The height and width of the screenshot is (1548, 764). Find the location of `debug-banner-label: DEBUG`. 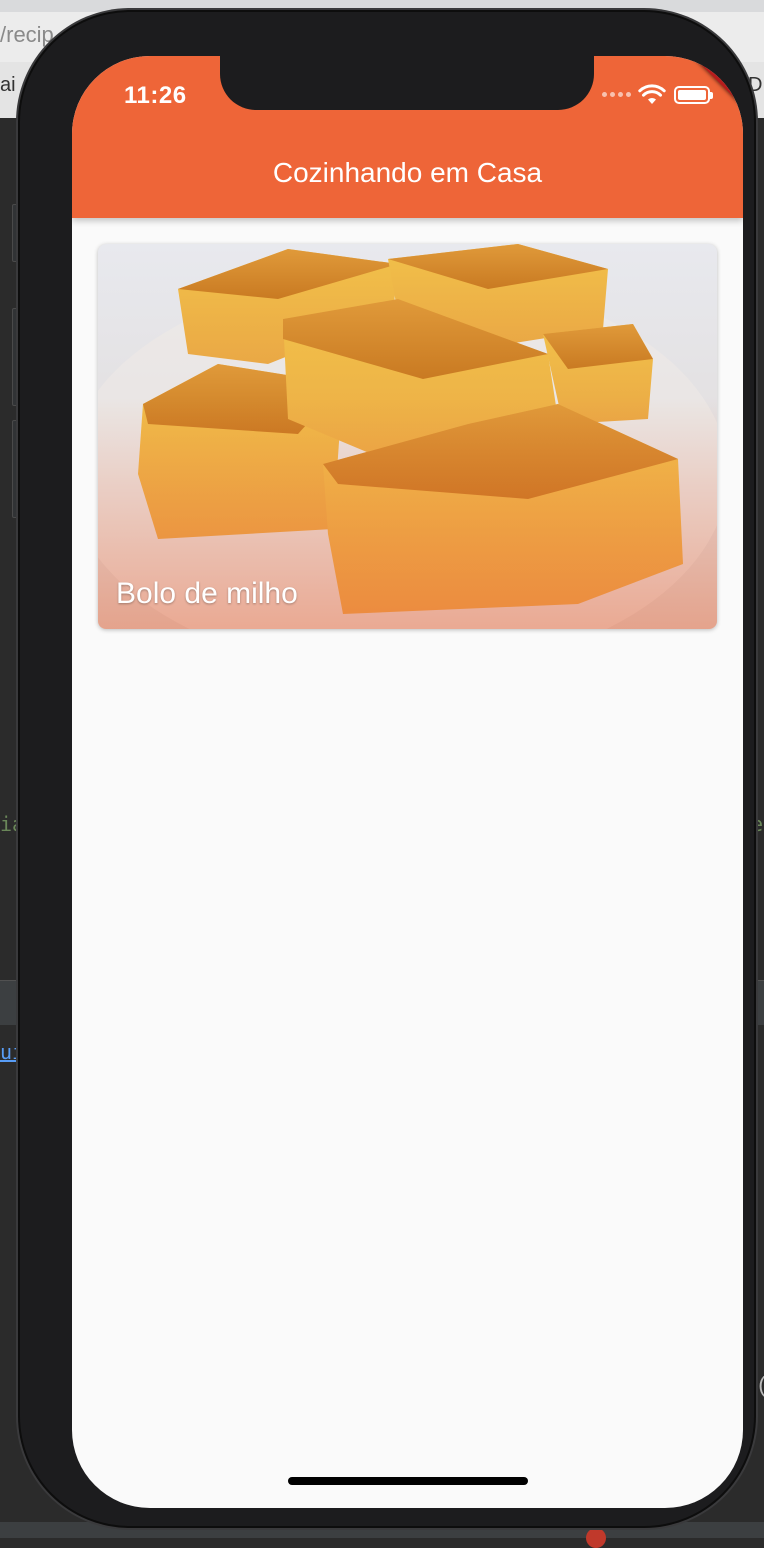

debug-banner-label: DEBUG is located at coordinates (717, 83).